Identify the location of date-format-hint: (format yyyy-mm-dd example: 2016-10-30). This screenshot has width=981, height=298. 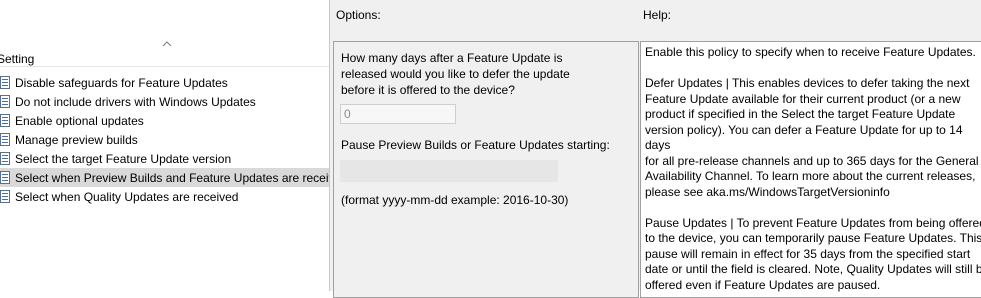
(455, 200).